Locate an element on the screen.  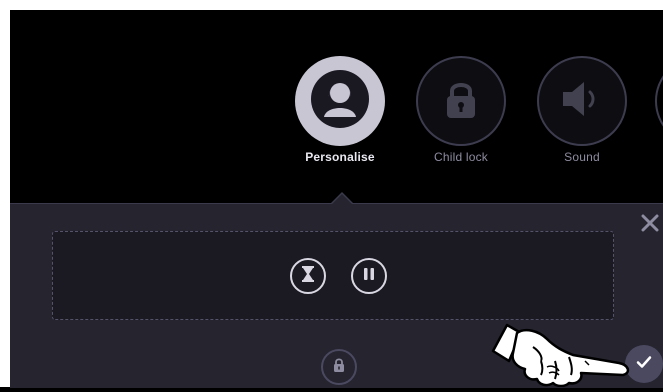
panel-pointer-fill is located at coordinates (342, 199).